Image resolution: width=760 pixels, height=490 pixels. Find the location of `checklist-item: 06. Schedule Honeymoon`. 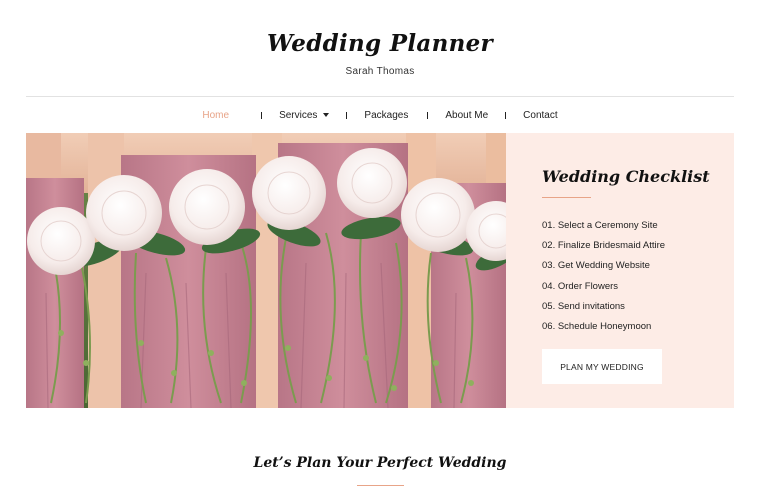

checklist-item: 06. Schedule Honeymoon is located at coordinates (597, 326).